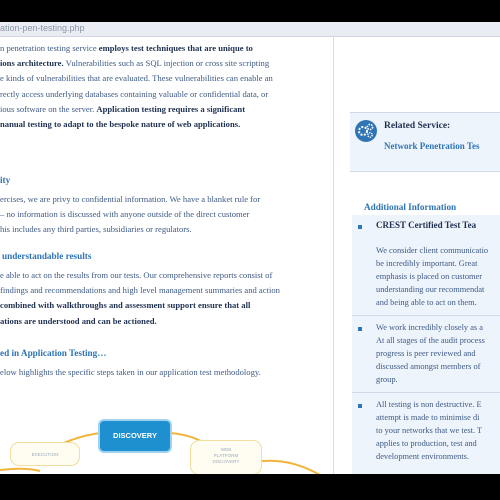  Describe the element at coordinates (428, 417) in the screenshot. I see `info-item-3-line-2: attempt is made to minimise di` at that location.